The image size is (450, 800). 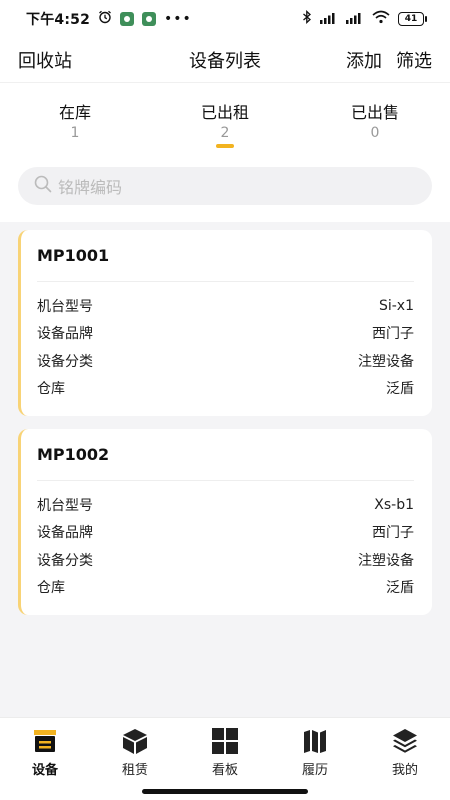 I want to click on nav-label: 看板, so click(x=224, y=770).